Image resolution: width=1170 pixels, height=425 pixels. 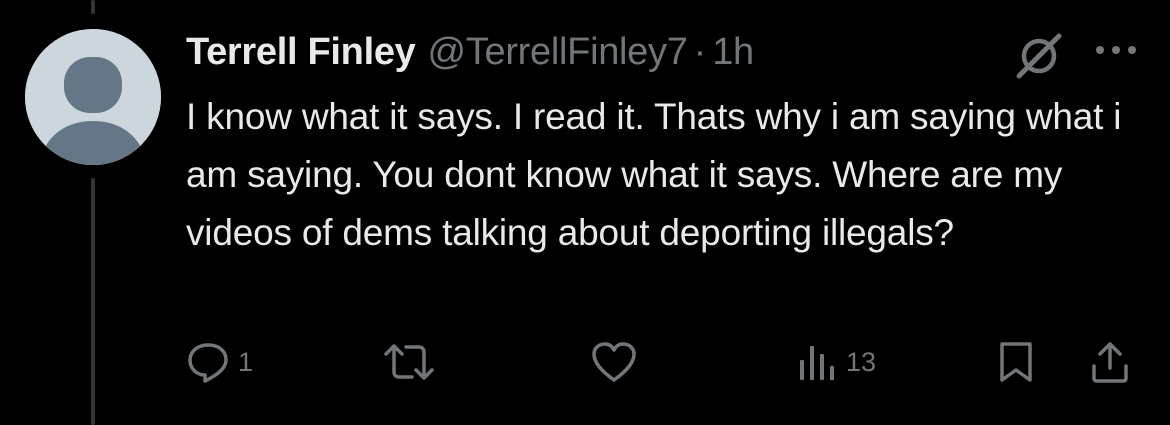 What do you see at coordinates (558, 52) in the screenshot?
I see `user-handle: @TerrellFinley7` at bounding box center [558, 52].